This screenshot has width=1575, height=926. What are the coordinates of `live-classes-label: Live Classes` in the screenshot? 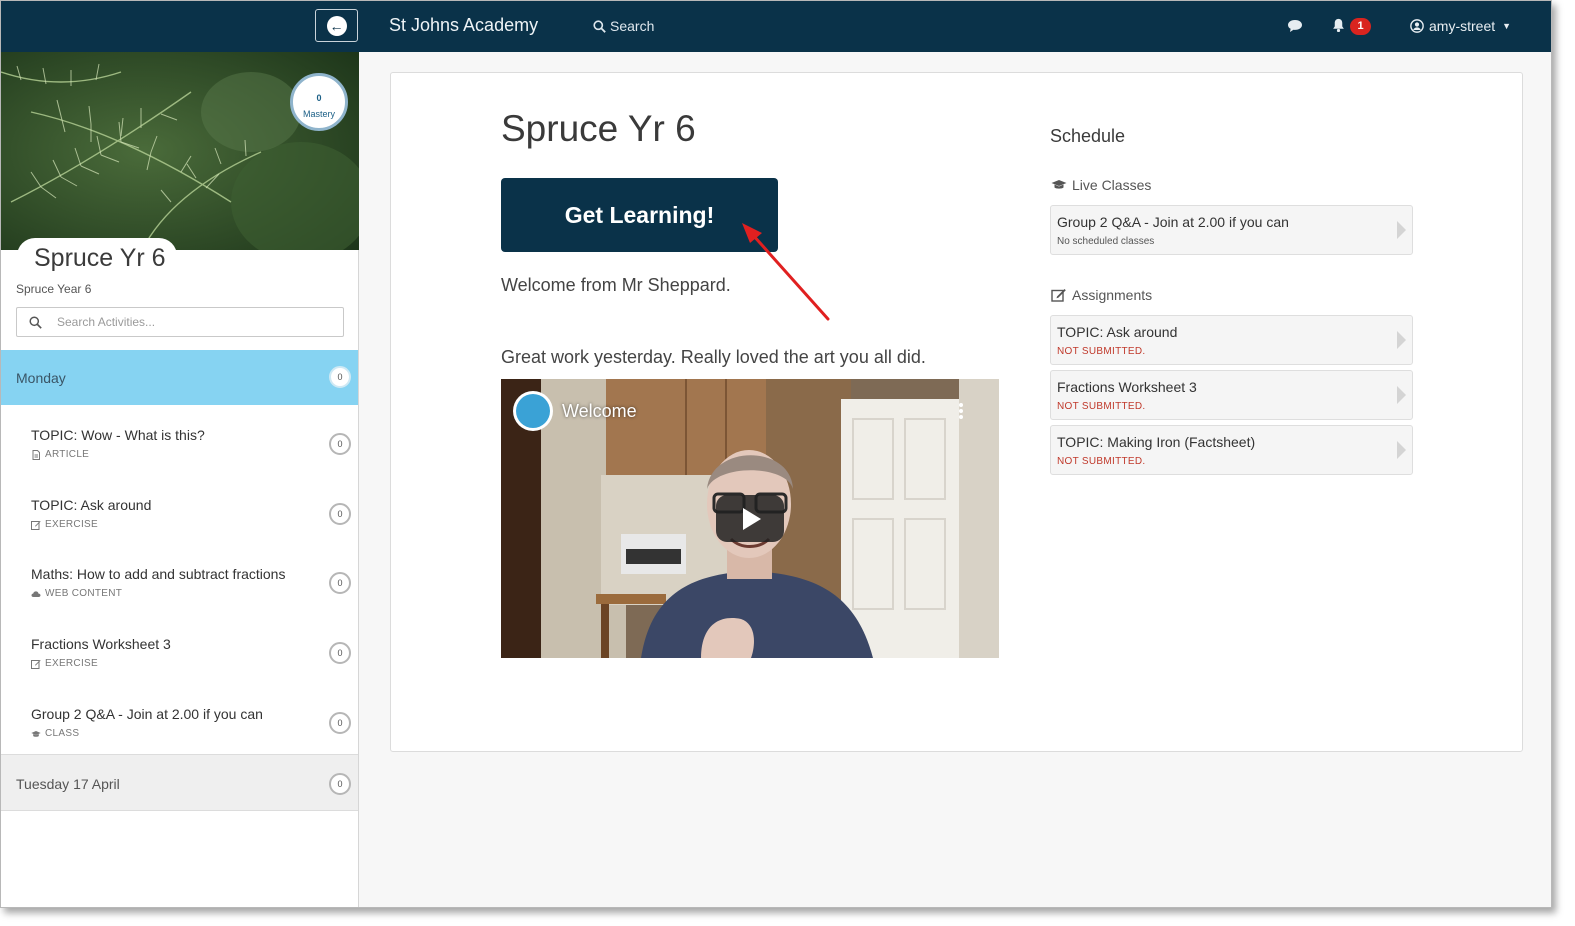 It's located at (1112, 185).